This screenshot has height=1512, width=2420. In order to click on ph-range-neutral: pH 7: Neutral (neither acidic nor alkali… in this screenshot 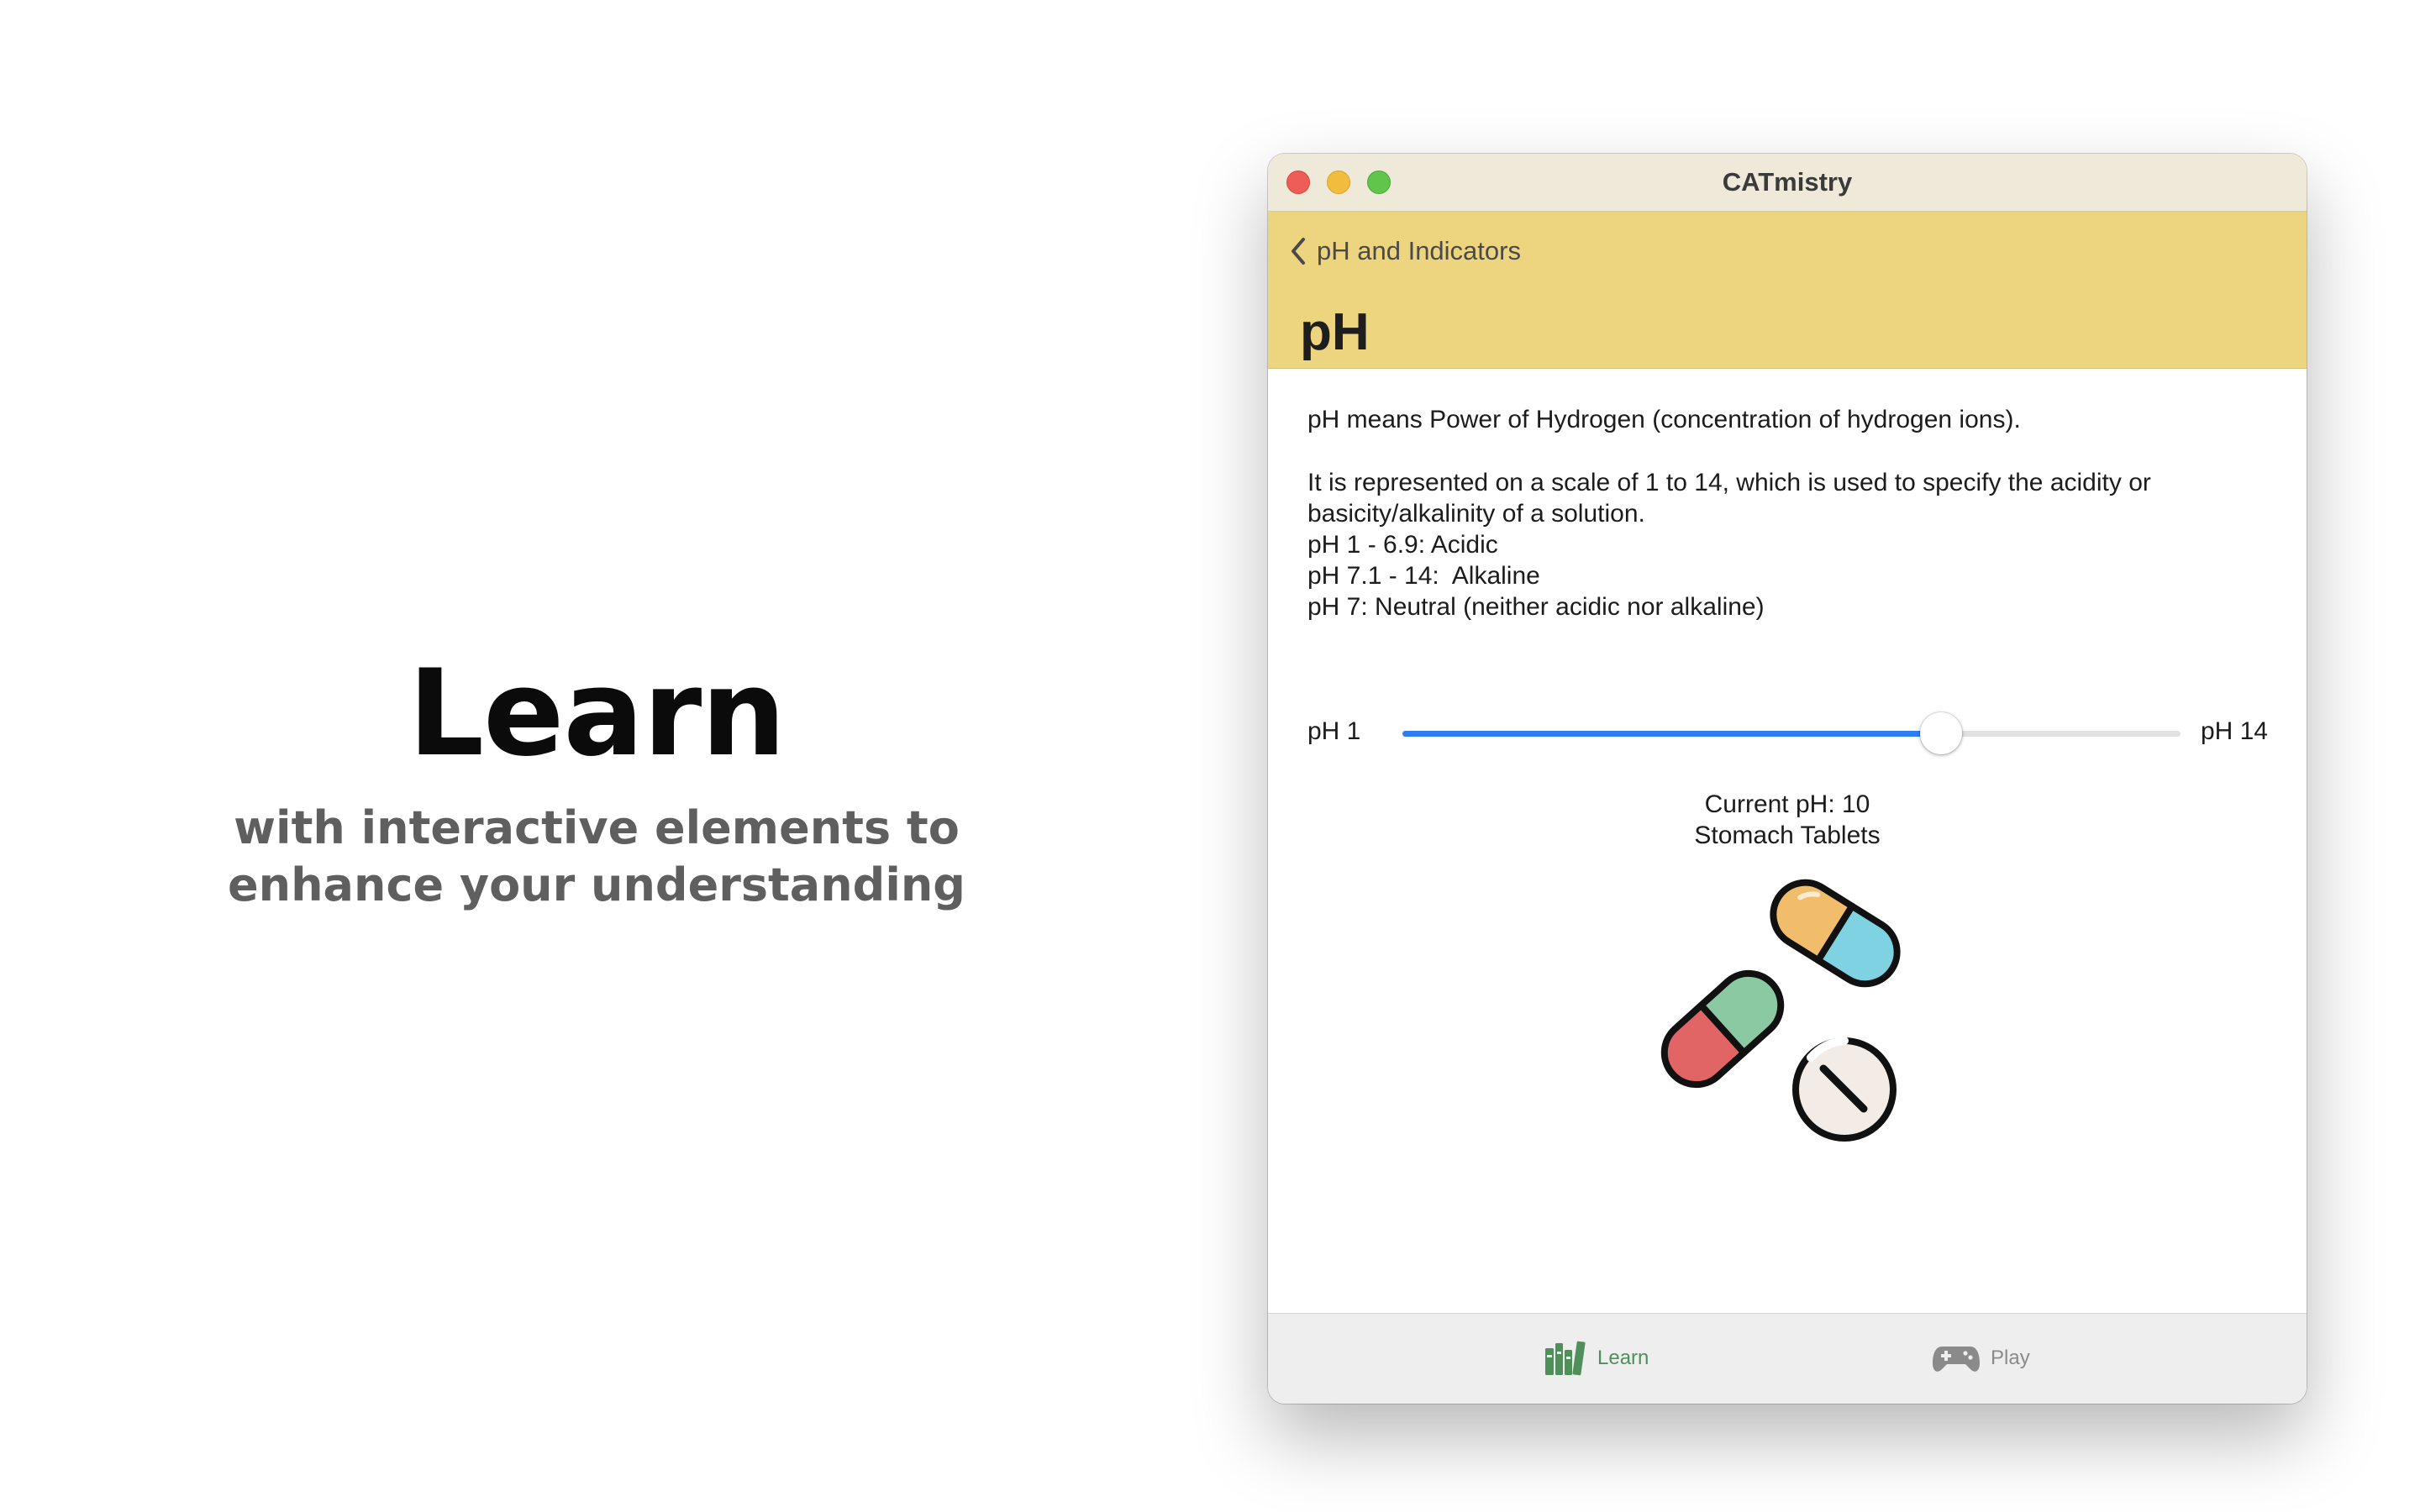, I will do `click(1536, 607)`.